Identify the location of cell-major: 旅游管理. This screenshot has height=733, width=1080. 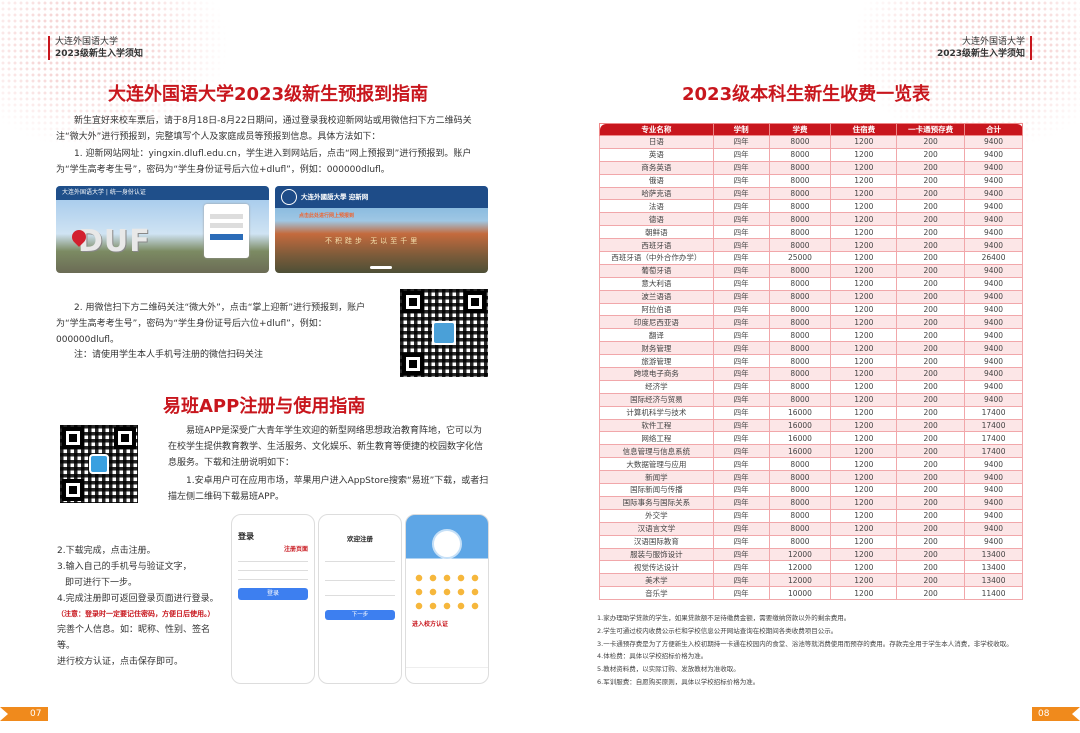
(656, 361).